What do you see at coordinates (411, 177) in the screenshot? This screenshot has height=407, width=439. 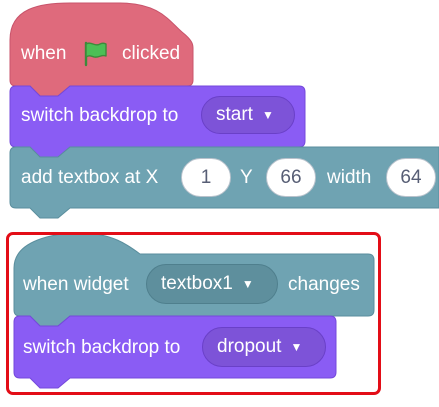 I see `width-value-input: 64` at bounding box center [411, 177].